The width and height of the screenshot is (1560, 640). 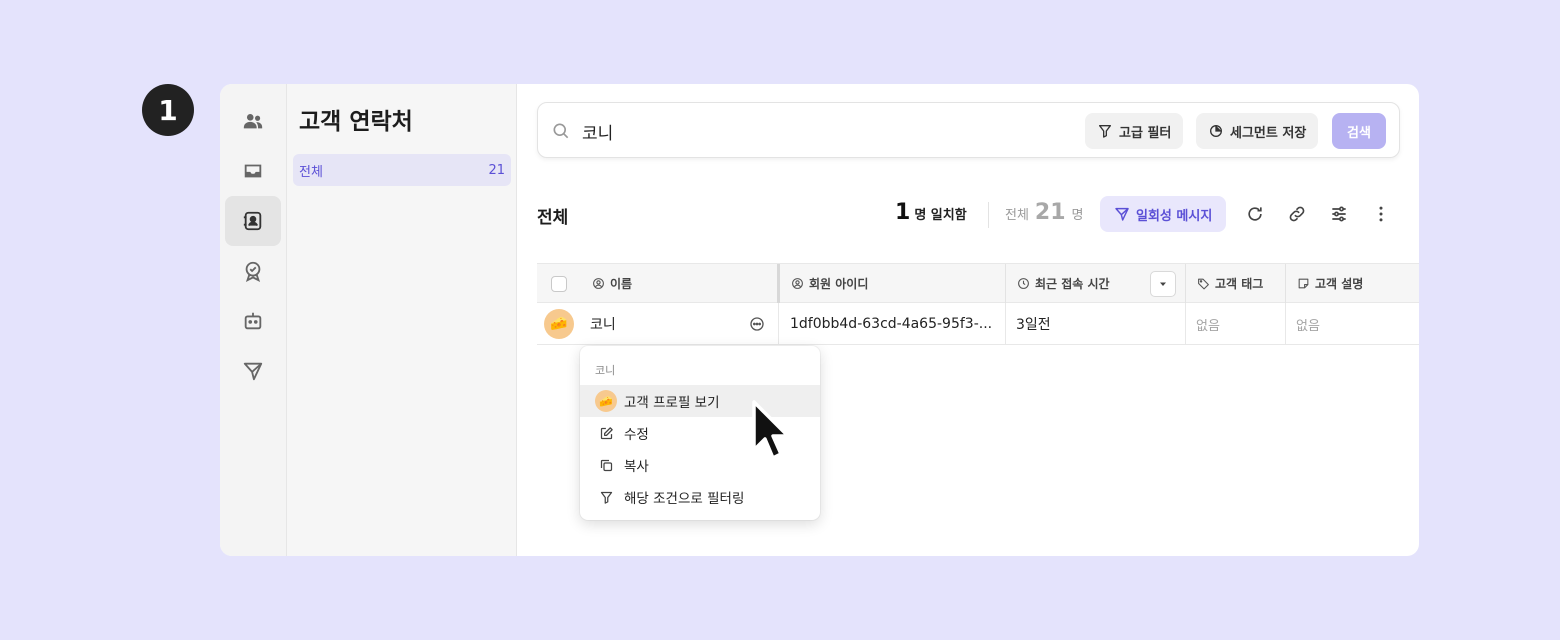 I want to click on column-label: 최근 접속 시간, so click(x=1072, y=283).